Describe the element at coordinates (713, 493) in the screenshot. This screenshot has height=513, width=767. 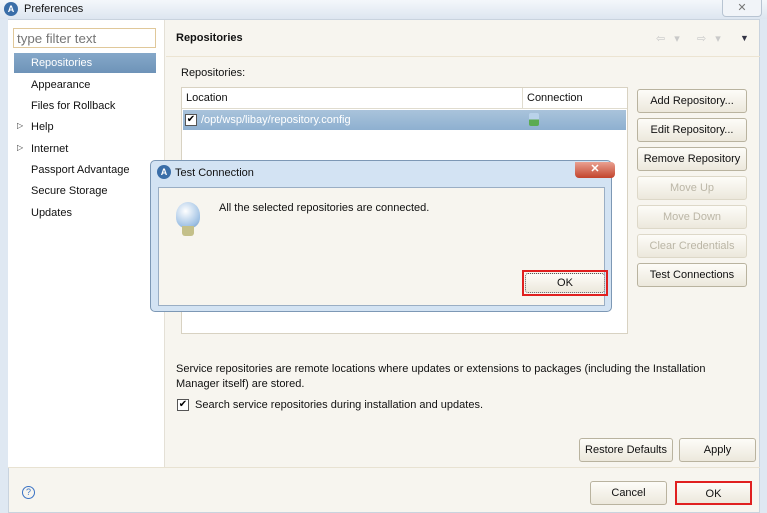
I see `ok-button: OK` at that location.